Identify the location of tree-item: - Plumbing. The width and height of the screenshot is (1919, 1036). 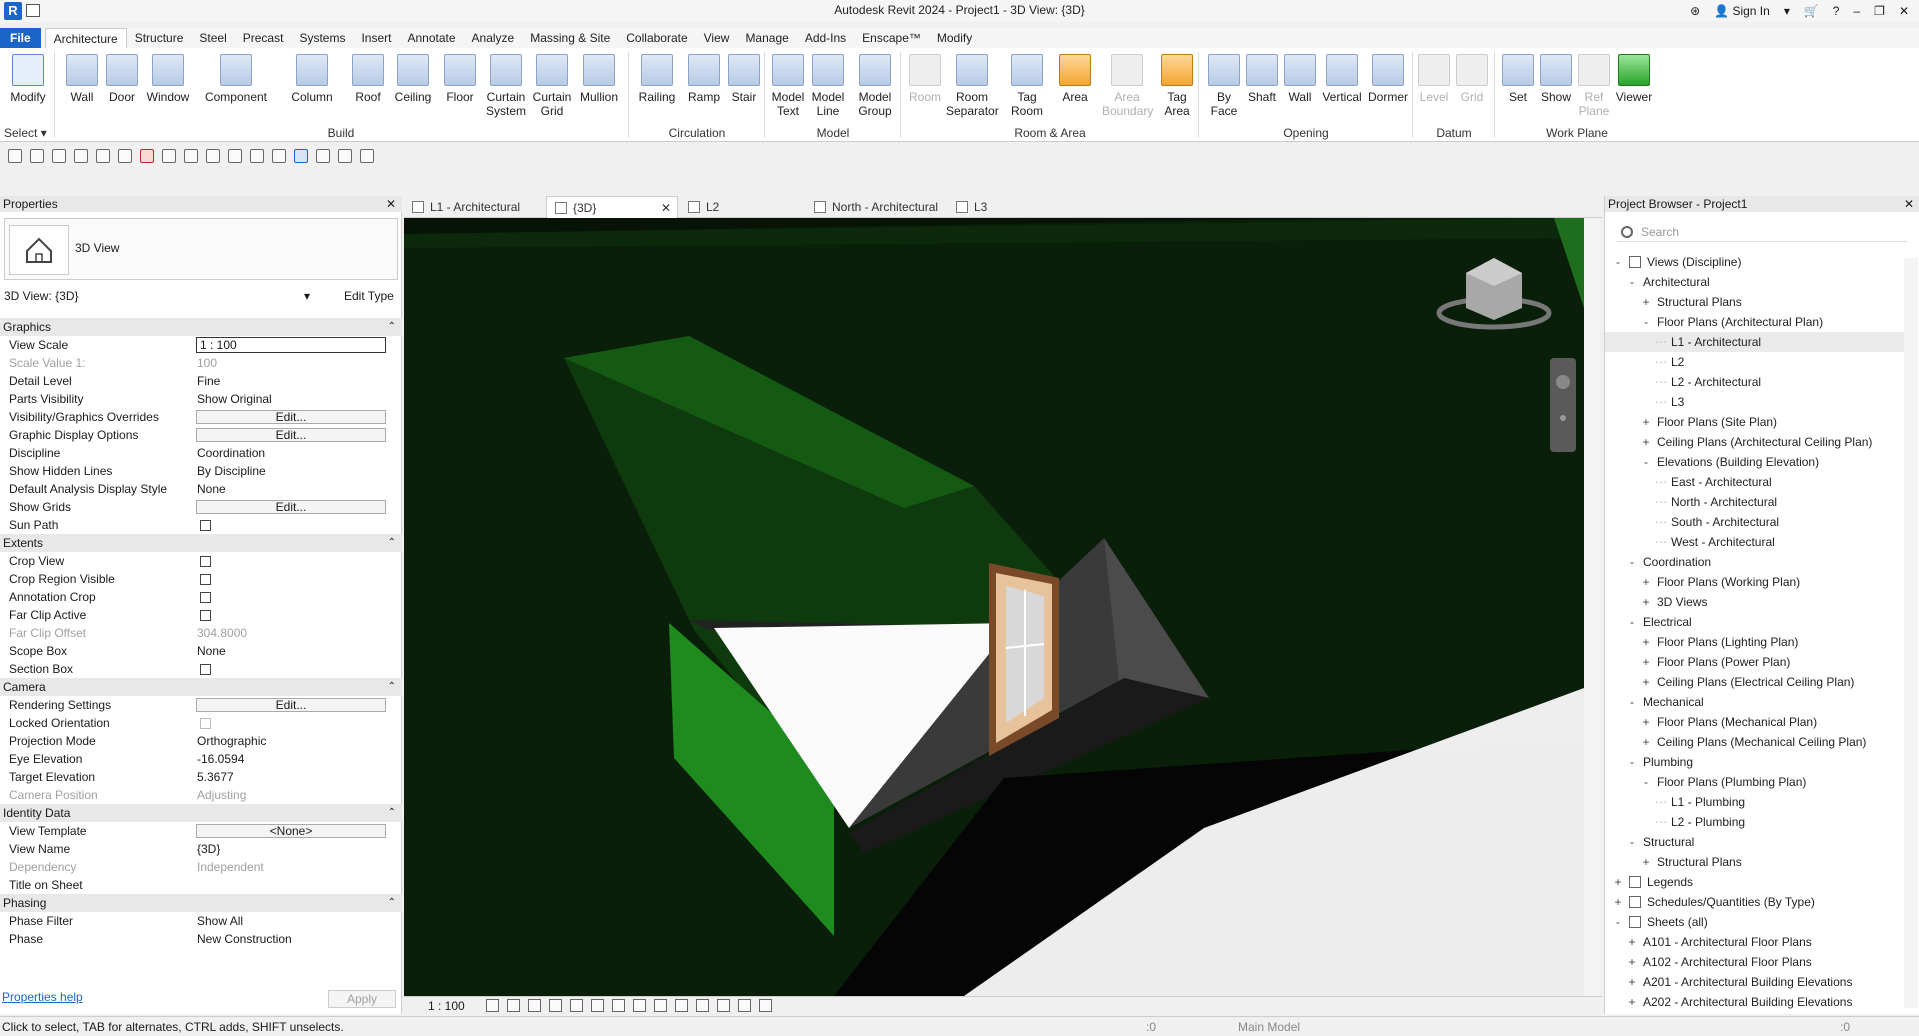
(1755, 762).